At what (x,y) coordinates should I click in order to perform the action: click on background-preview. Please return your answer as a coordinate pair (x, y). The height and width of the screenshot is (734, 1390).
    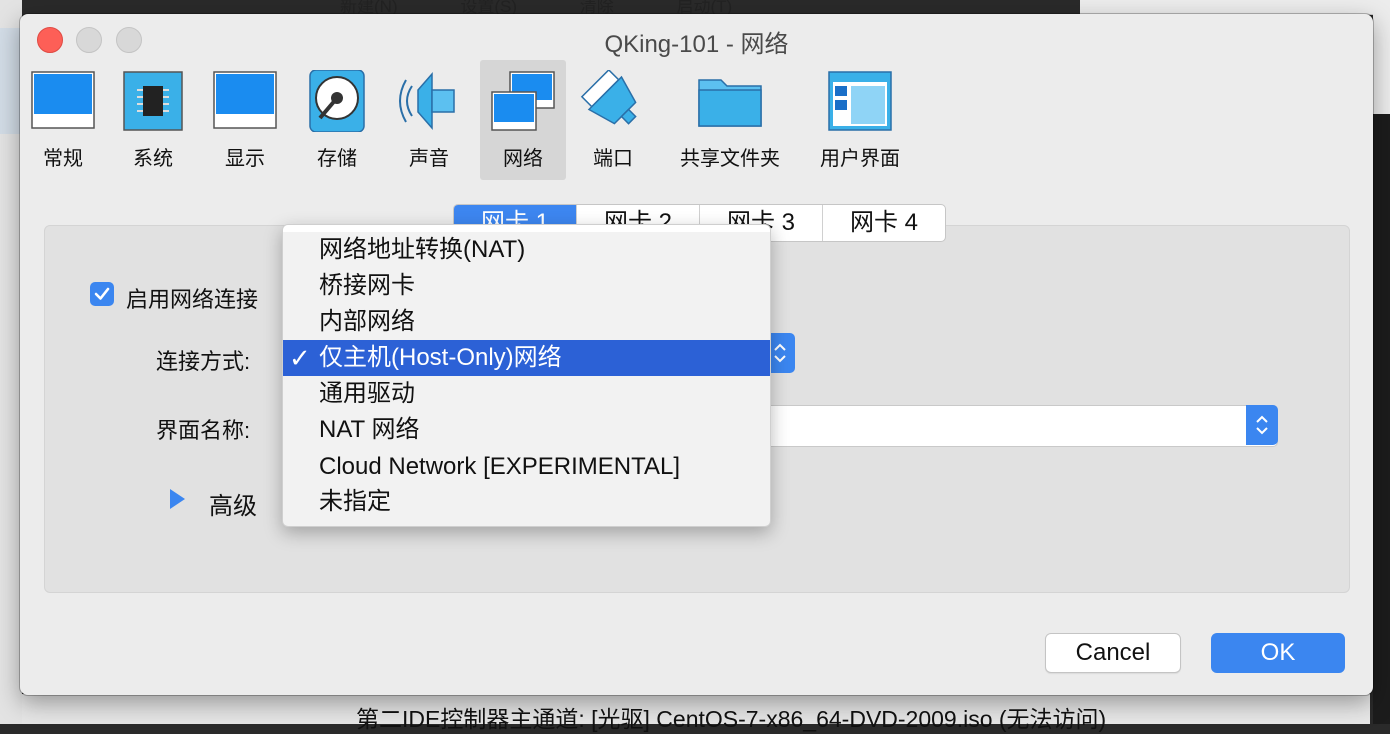
    Looking at the image, I should click on (1381, 419).